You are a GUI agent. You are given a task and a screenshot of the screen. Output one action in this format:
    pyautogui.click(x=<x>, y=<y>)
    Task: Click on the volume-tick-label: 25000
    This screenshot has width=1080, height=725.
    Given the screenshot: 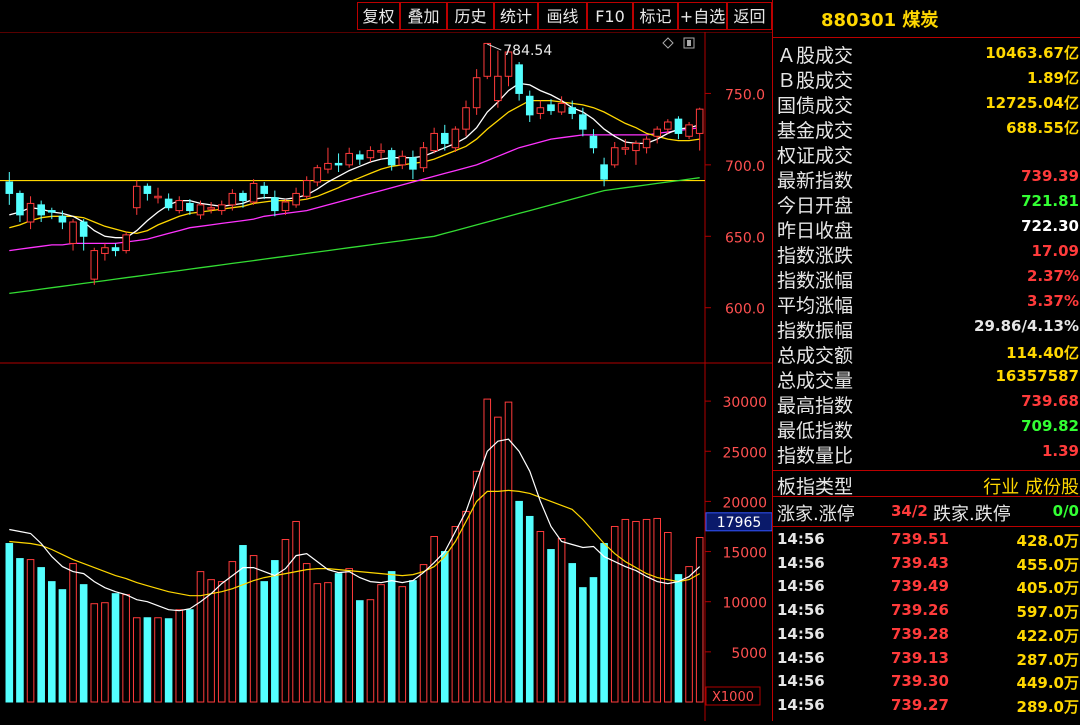 What is the action you would take?
    pyautogui.click(x=744, y=453)
    